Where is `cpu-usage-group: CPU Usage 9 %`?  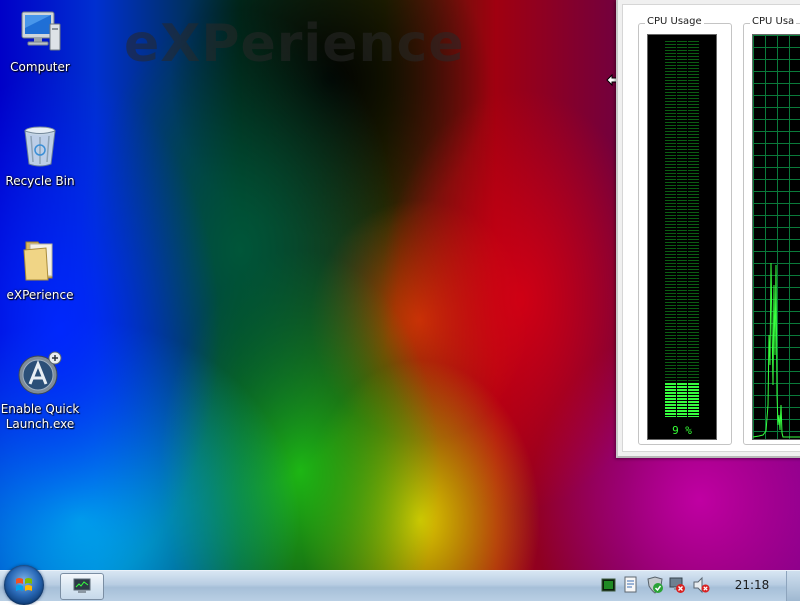
cpu-usage-group: CPU Usage 9 % is located at coordinates (685, 230).